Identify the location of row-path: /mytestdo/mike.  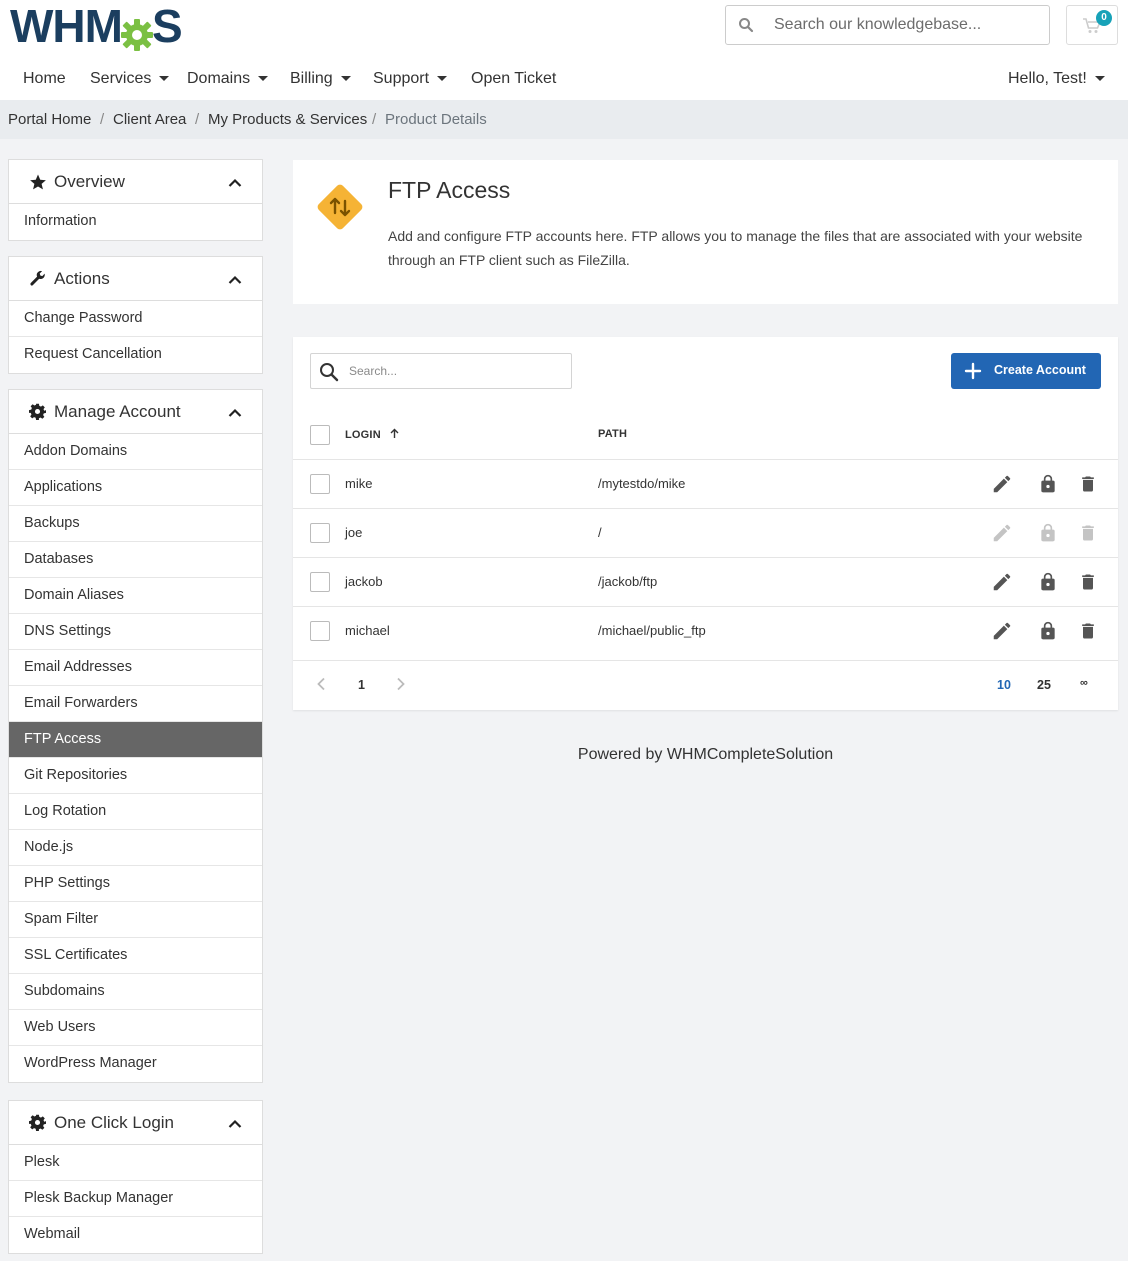
(642, 483).